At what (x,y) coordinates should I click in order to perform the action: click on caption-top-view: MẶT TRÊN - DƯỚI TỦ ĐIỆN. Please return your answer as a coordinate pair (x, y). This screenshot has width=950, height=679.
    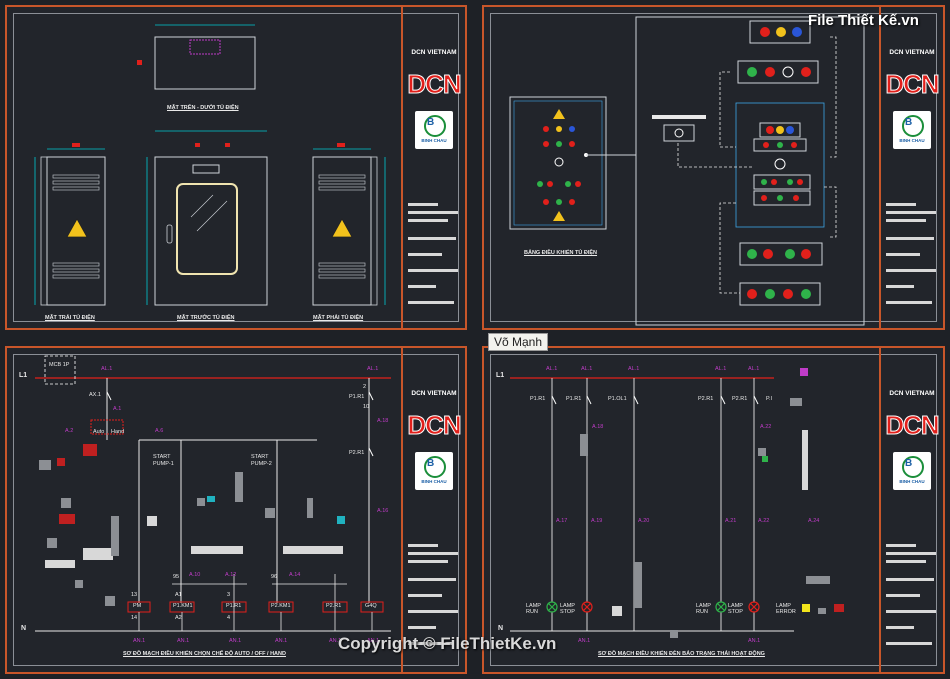
    Looking at the image, I should click on (203, 108).